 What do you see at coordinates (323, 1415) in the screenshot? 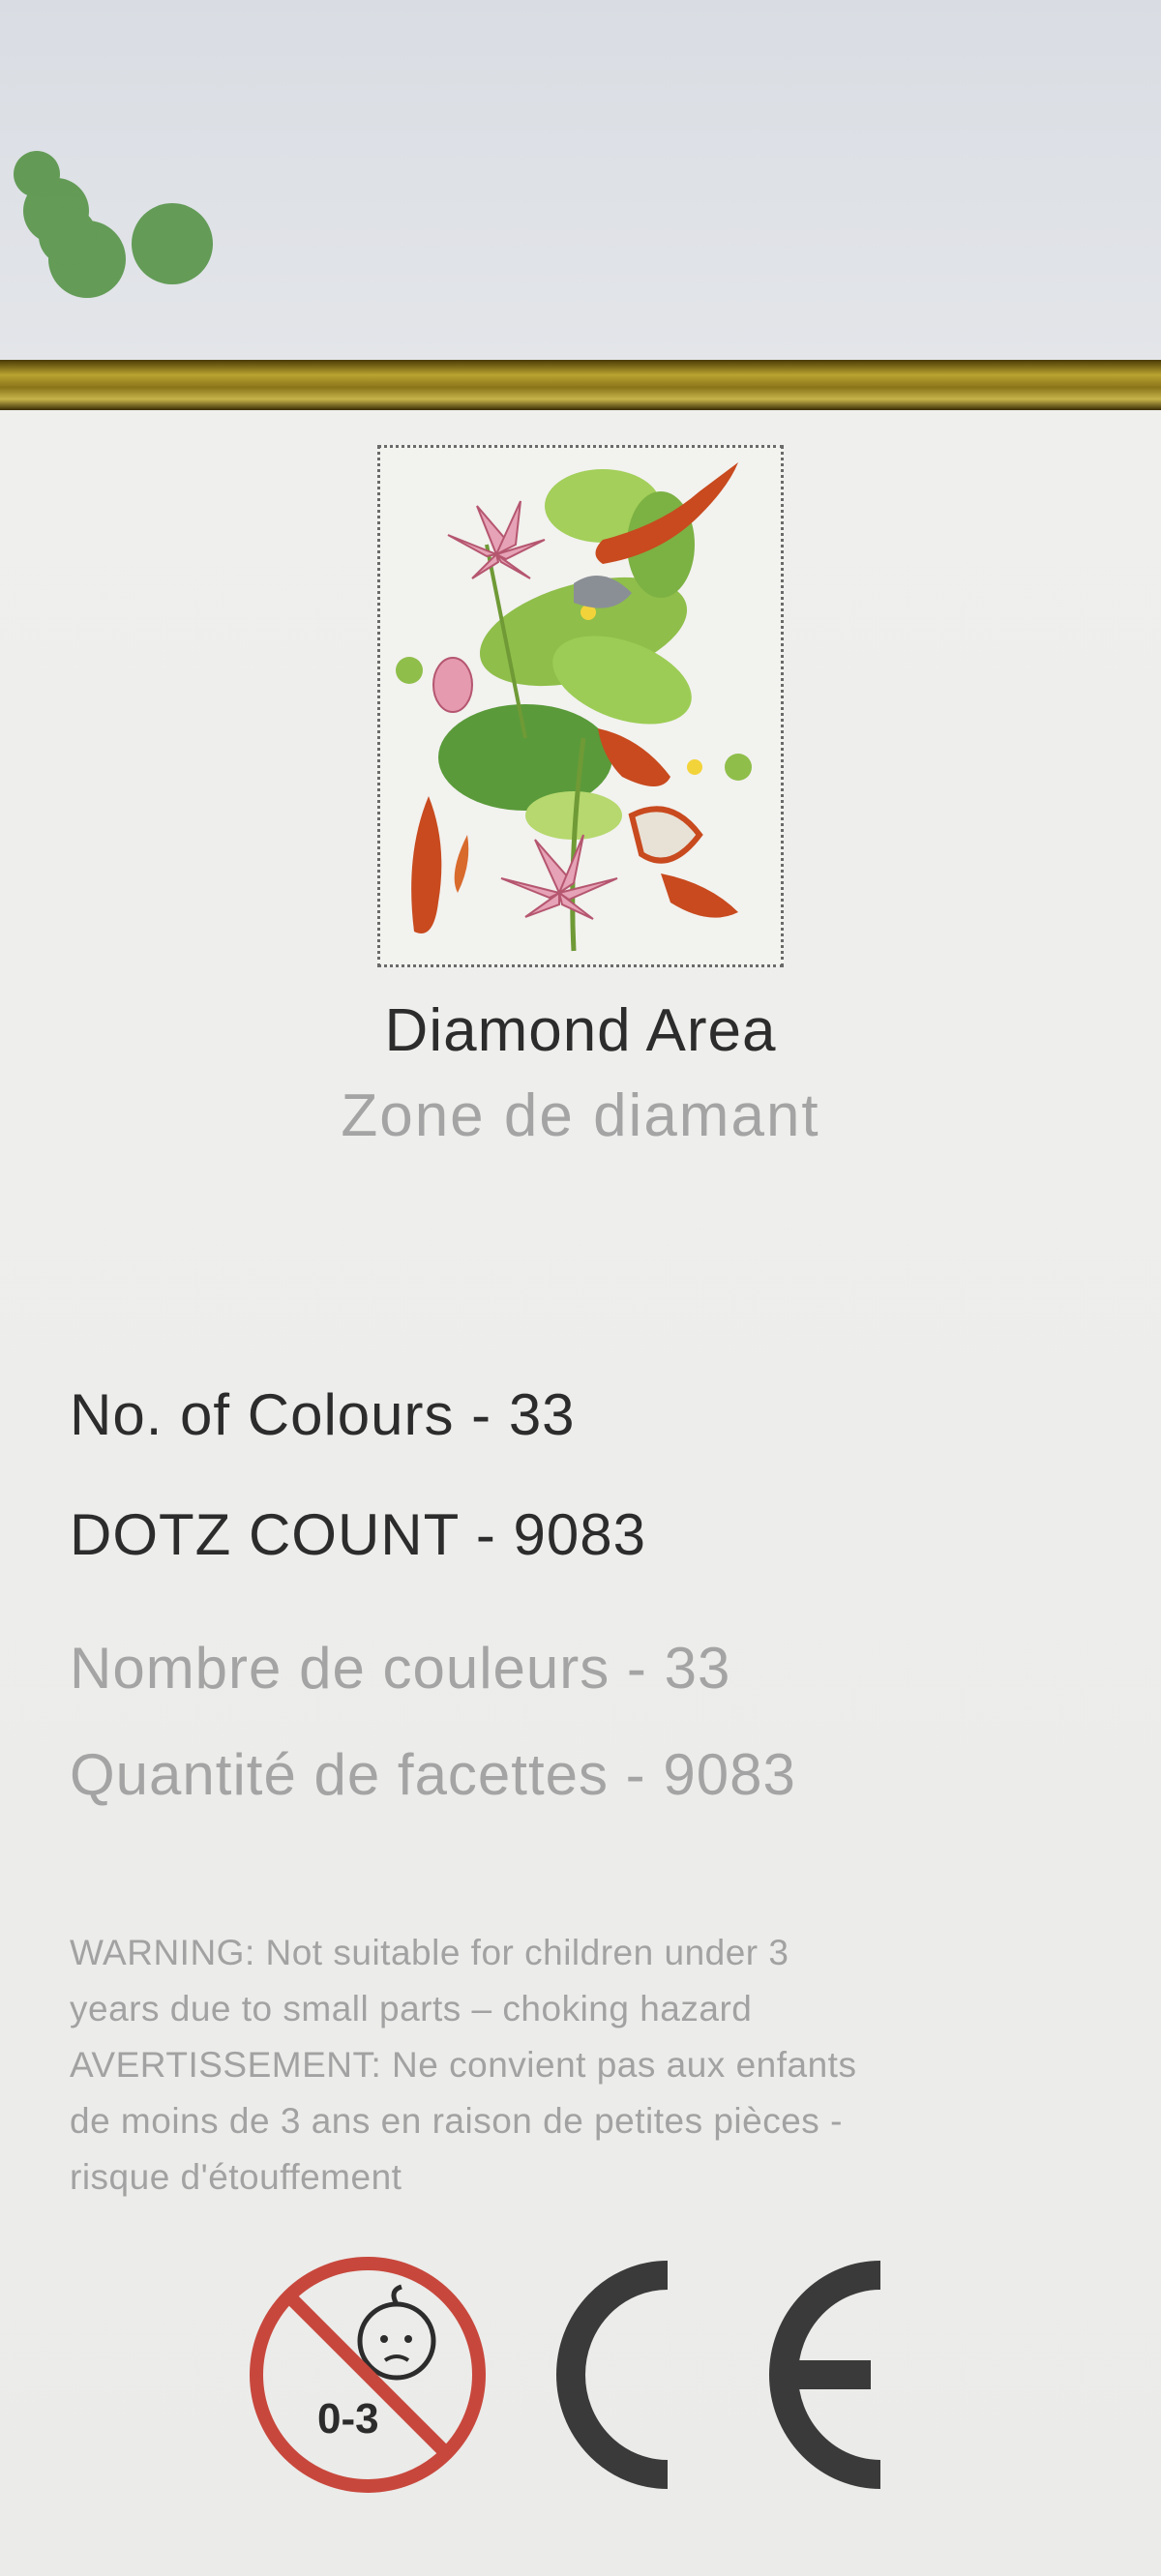
I see `colours-count-en: No. of Colours - 33` at bounding box center [323, 1415].